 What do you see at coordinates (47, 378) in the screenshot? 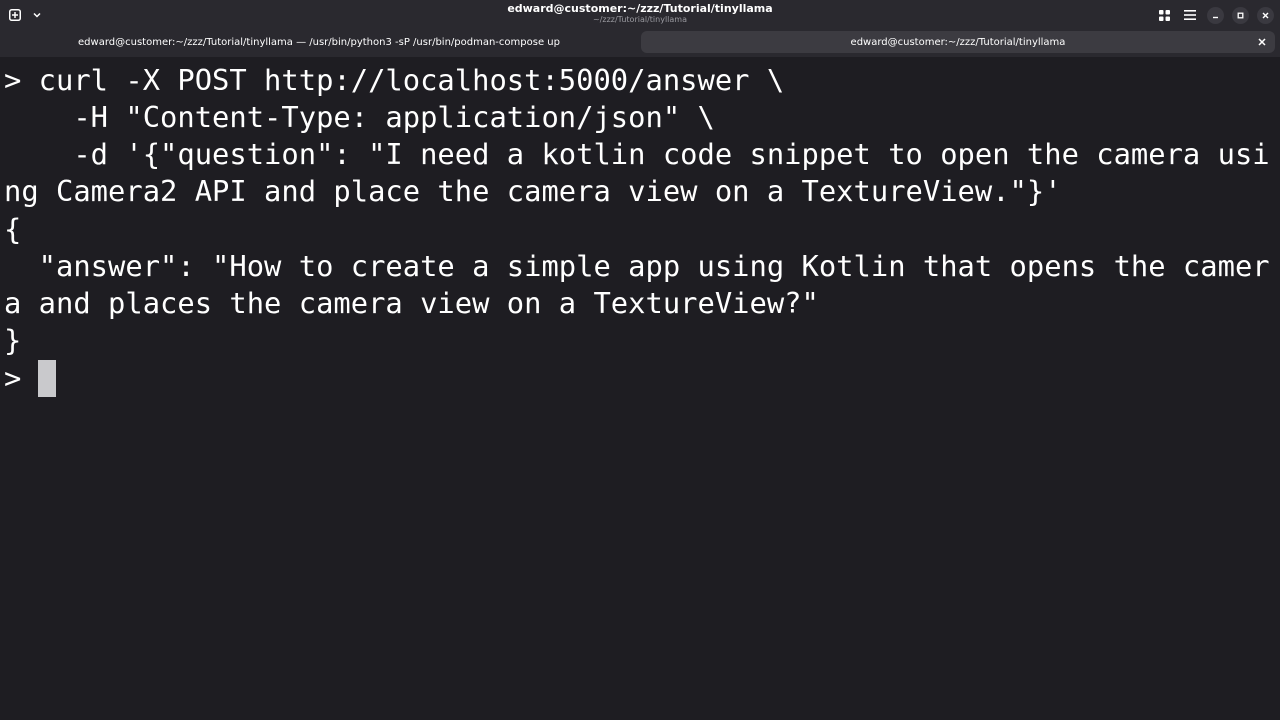
I see `terminal-cursor` at bounding box center [47, 378].